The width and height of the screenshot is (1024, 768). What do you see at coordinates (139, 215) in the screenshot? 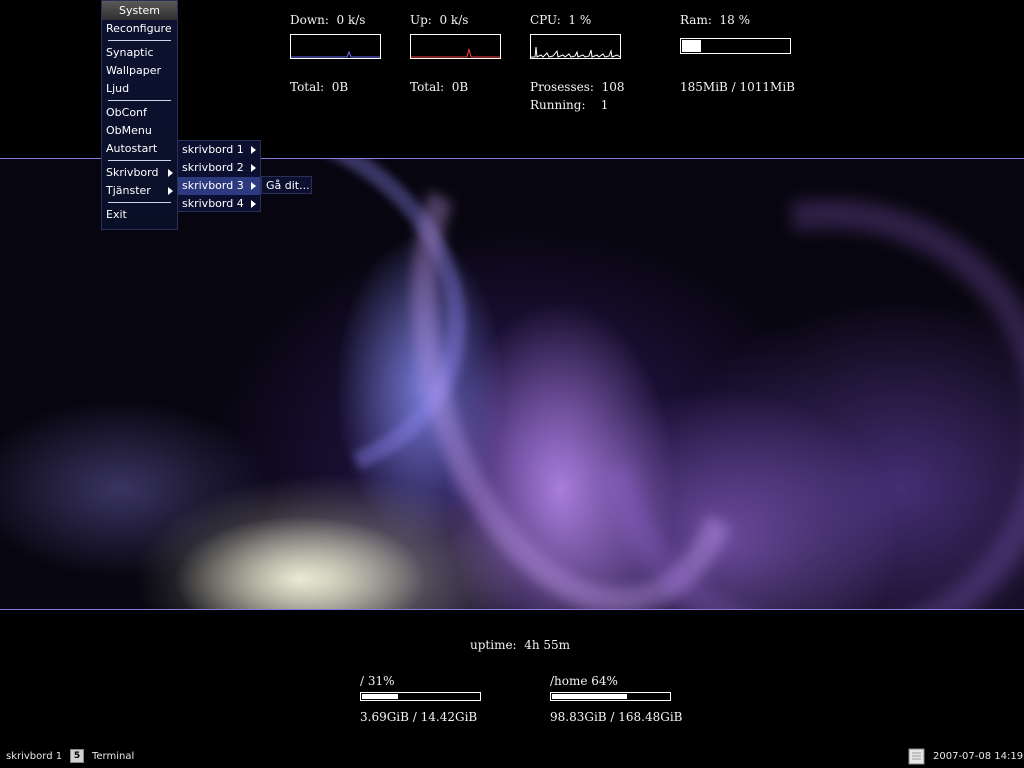
I see `menu-item-exit: Exit` at bounding box center [139, 215].